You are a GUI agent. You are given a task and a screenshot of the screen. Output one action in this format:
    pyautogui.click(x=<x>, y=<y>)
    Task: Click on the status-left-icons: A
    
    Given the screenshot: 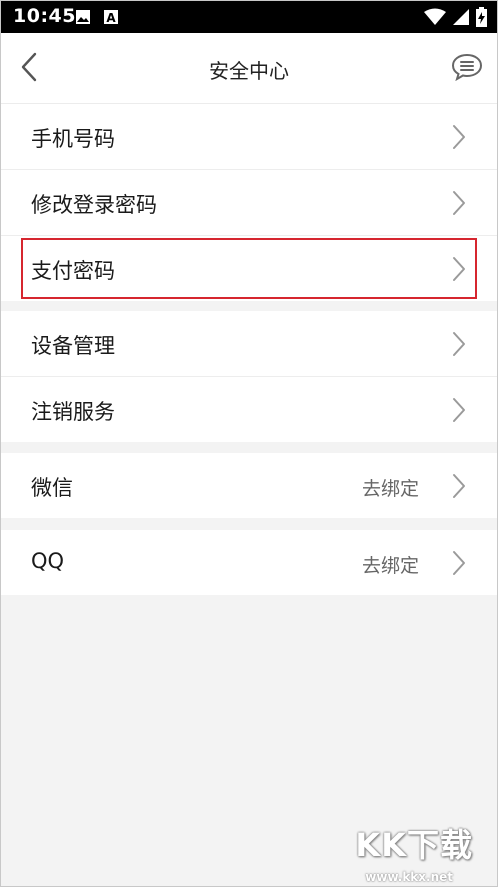 What is the action you would take?
    pyautogui.click(x=97, y=19)
    